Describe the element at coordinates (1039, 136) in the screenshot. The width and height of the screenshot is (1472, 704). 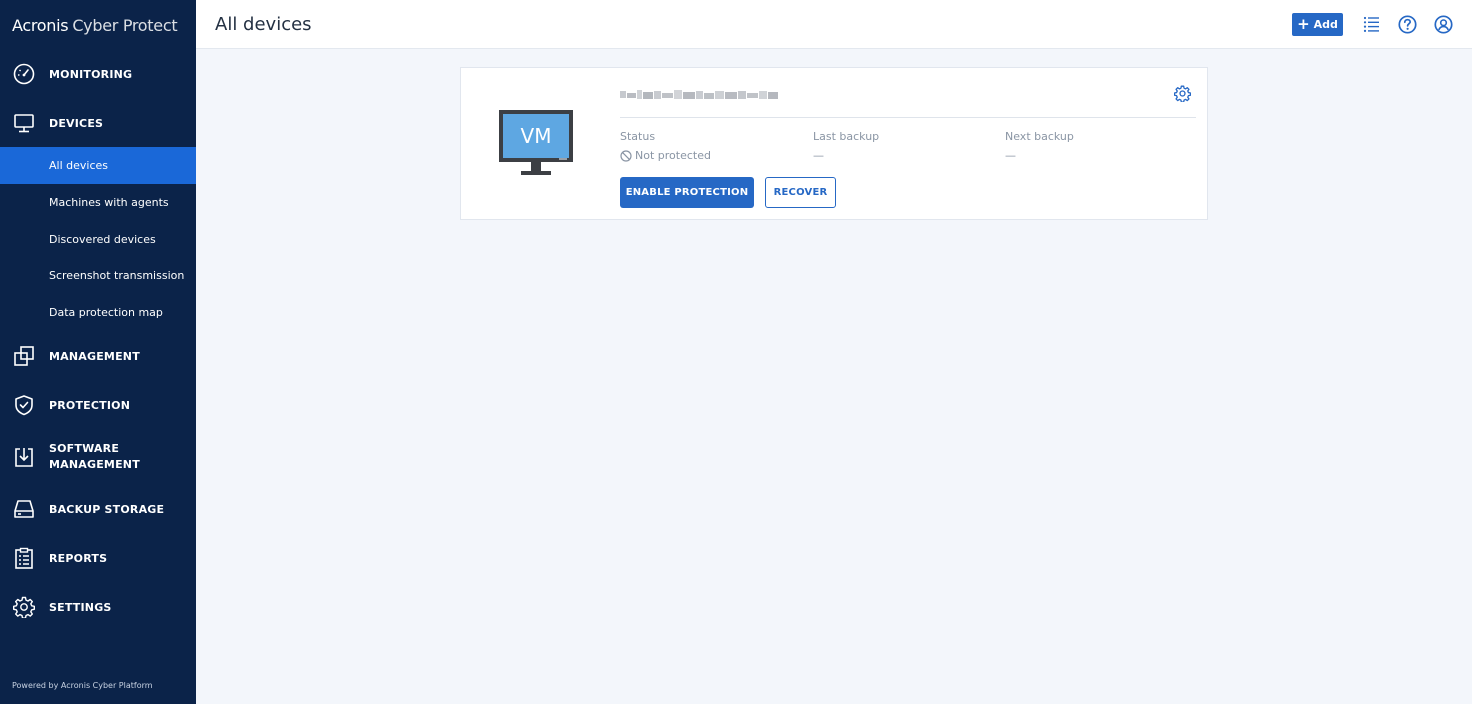
I see `next-backup-label: Next backup` at that location.